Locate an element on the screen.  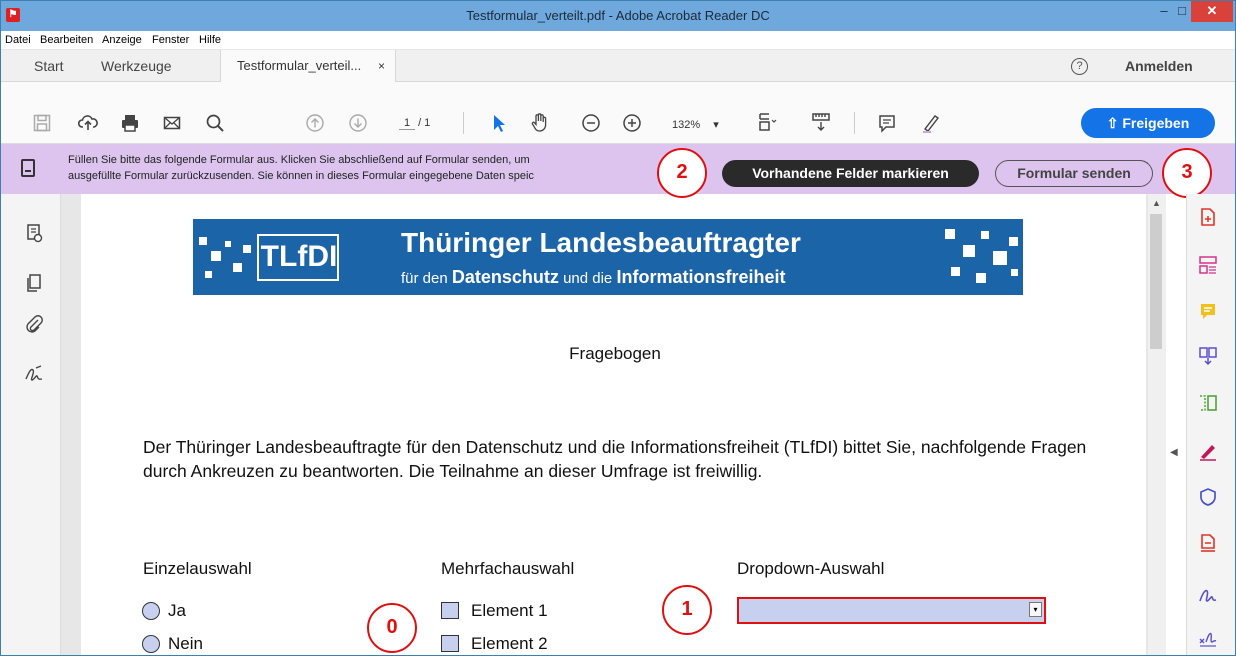
radio-no-label: Nein is located at coordinates (185, 643).